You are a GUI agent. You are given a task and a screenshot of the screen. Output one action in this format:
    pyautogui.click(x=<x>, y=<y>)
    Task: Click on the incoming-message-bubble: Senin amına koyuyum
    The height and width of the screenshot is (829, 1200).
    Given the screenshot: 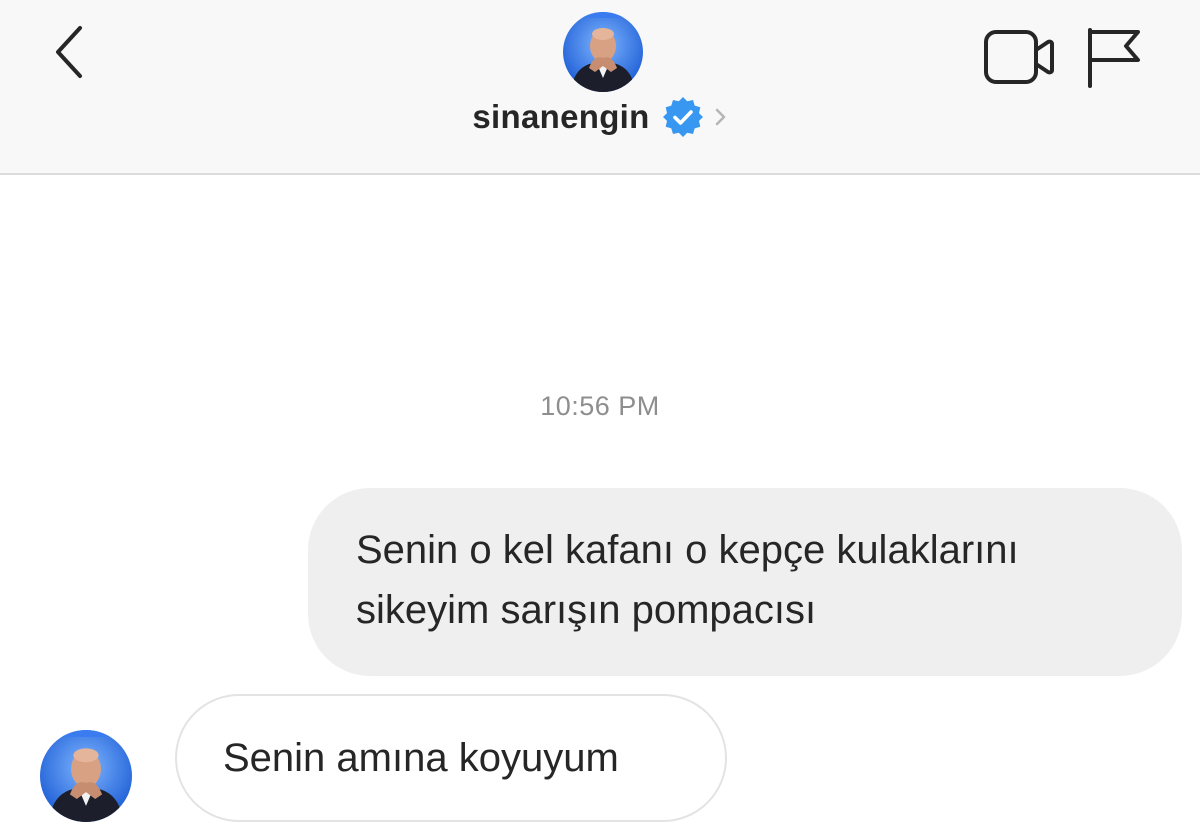 What is the action you would take?
    pyautogui.click(x=451, y=758)
    